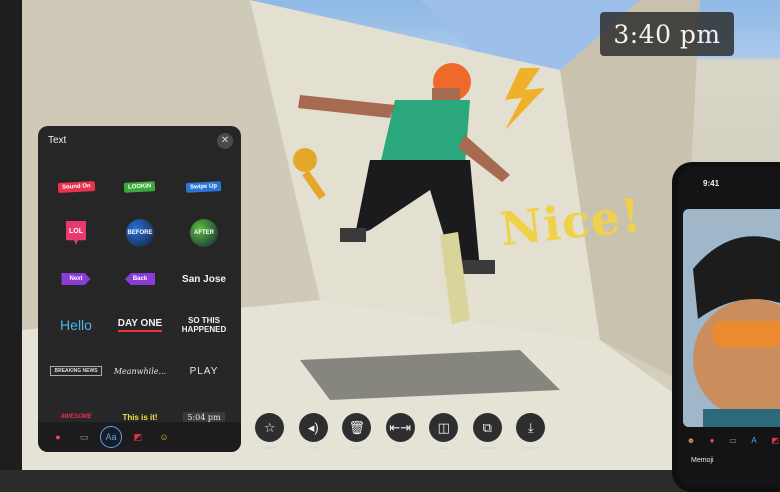 The height and width of the screenshot is (492, 780). I want to click on save-clip-button-label: Save Clip, so click(531, 447).